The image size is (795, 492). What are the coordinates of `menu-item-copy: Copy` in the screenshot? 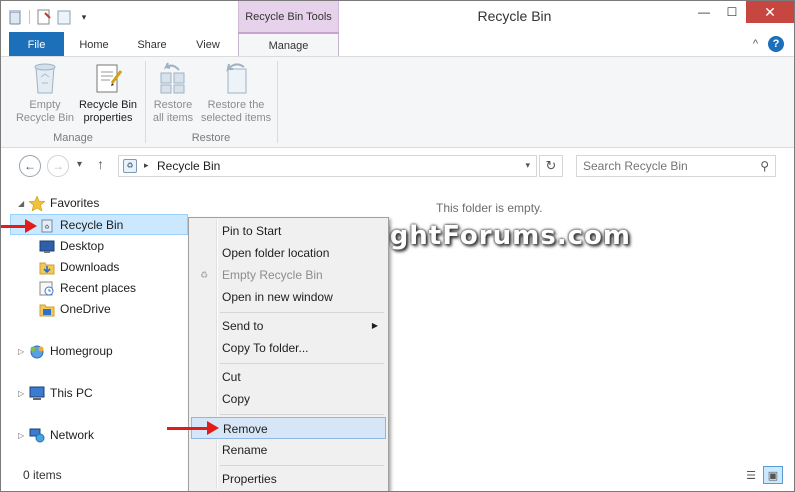 It's located at (288, 399).